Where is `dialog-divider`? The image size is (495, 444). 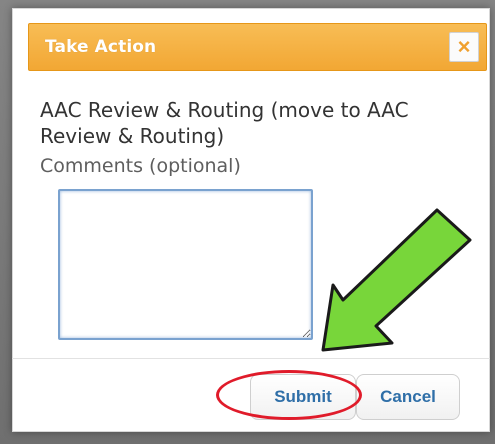
dialog-divider is located at coordinates (251, 358).